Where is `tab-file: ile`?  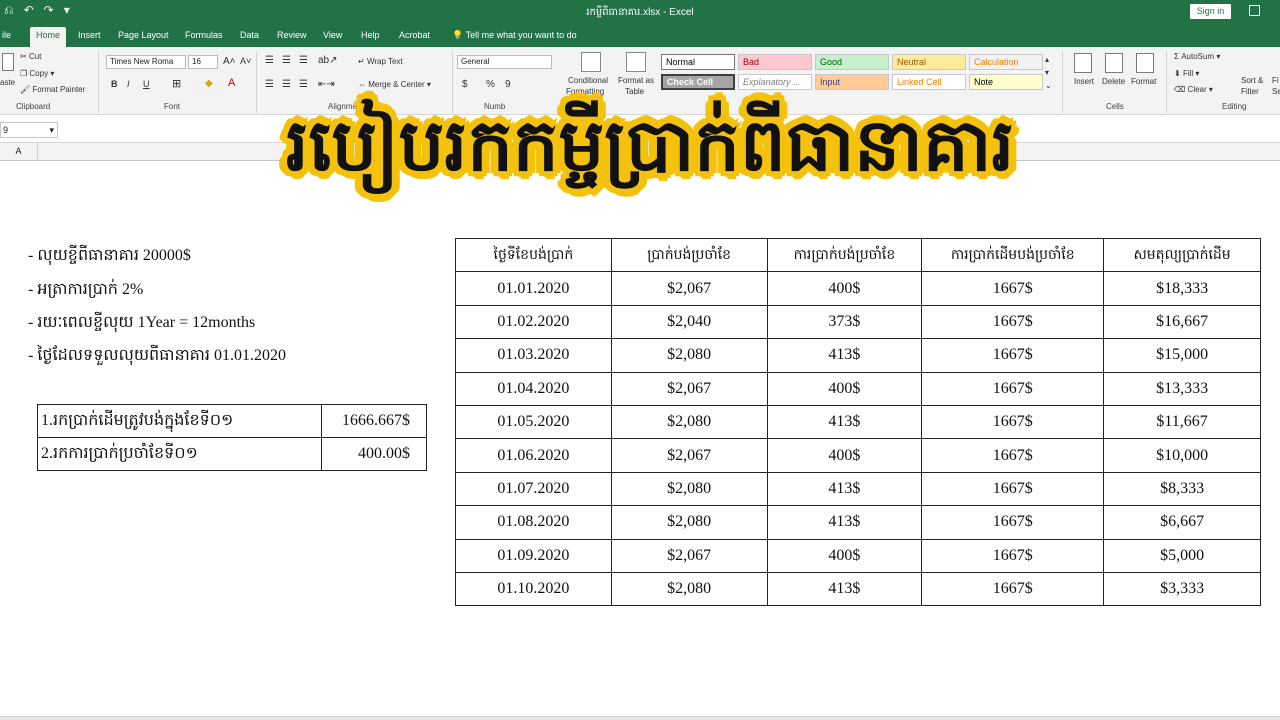
tab-file: ile is located at coordinates (8, 37).